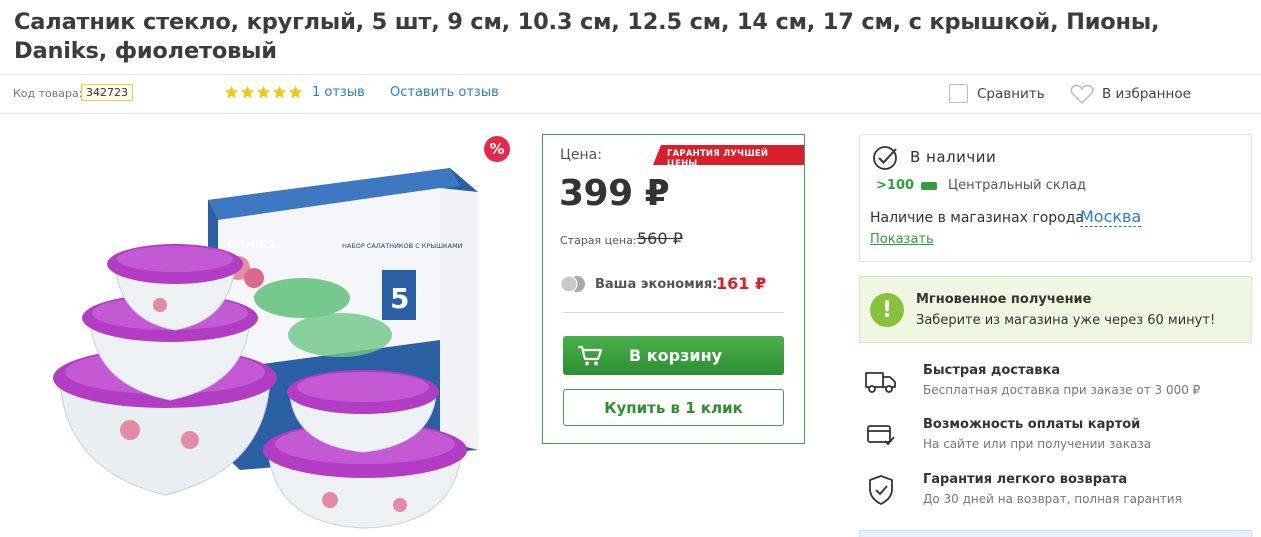 The width and height of the screenshot is (1261, 537). I want to click on stock-city-label: Наличие в магазинах города, so click(977, 218).